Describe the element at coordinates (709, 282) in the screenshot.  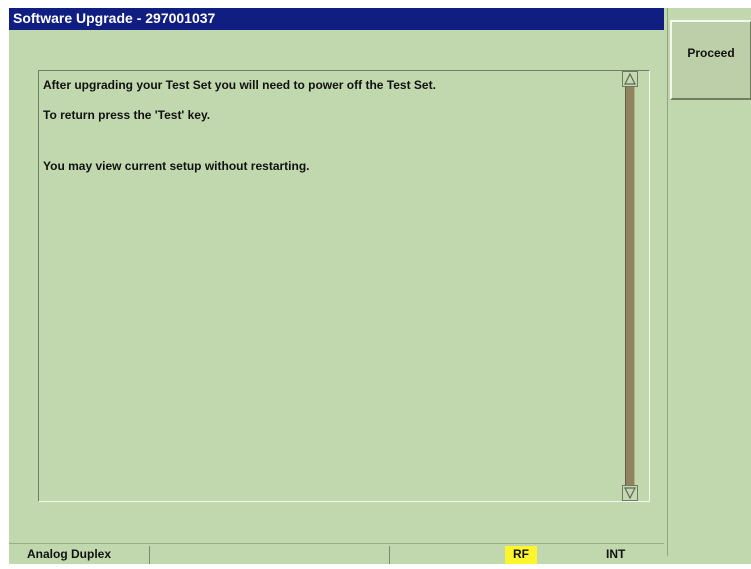
I see `softkey-panel: Proceed` at that location.